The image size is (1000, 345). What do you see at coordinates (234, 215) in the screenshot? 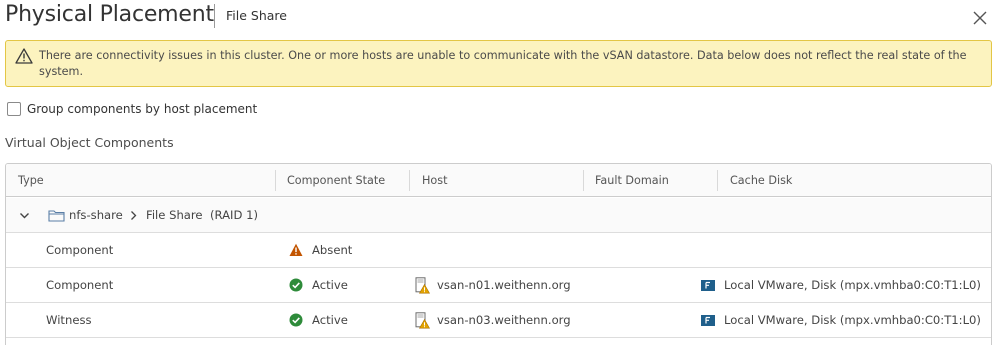
I see `raid-level: (RAID 1)` at bounding box center [234, 215].